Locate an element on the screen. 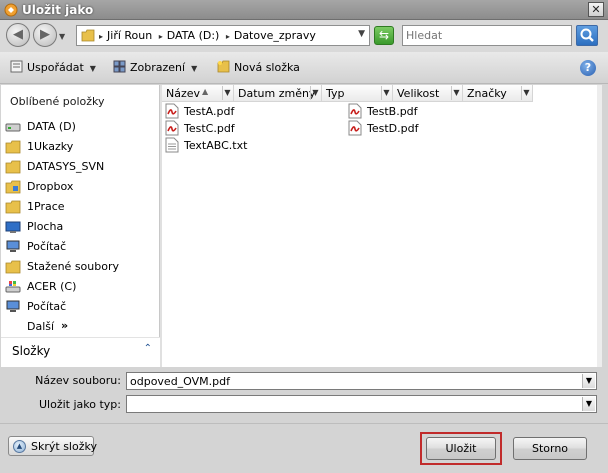 The width and height of the screenshot is (608, 473). nav-item-dropbox: Dropbox is located at coordinates (81, 187).